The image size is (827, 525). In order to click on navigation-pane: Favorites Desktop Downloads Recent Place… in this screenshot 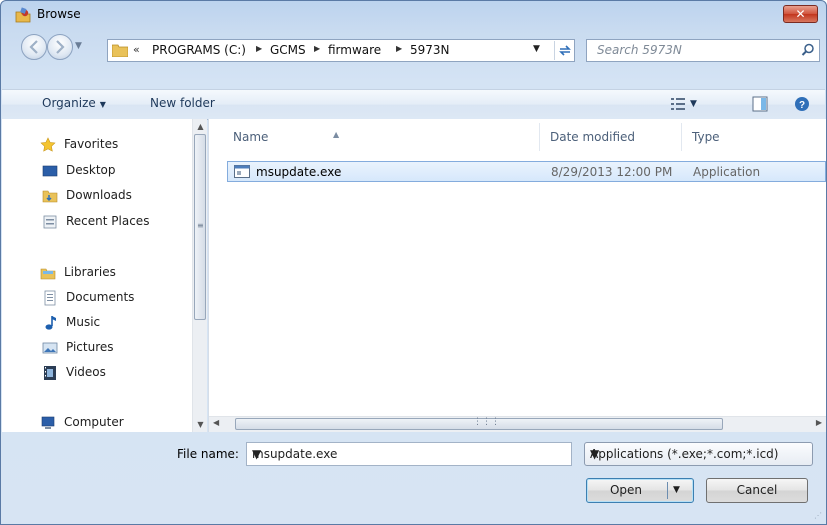, I will do `click(104, 275)`.